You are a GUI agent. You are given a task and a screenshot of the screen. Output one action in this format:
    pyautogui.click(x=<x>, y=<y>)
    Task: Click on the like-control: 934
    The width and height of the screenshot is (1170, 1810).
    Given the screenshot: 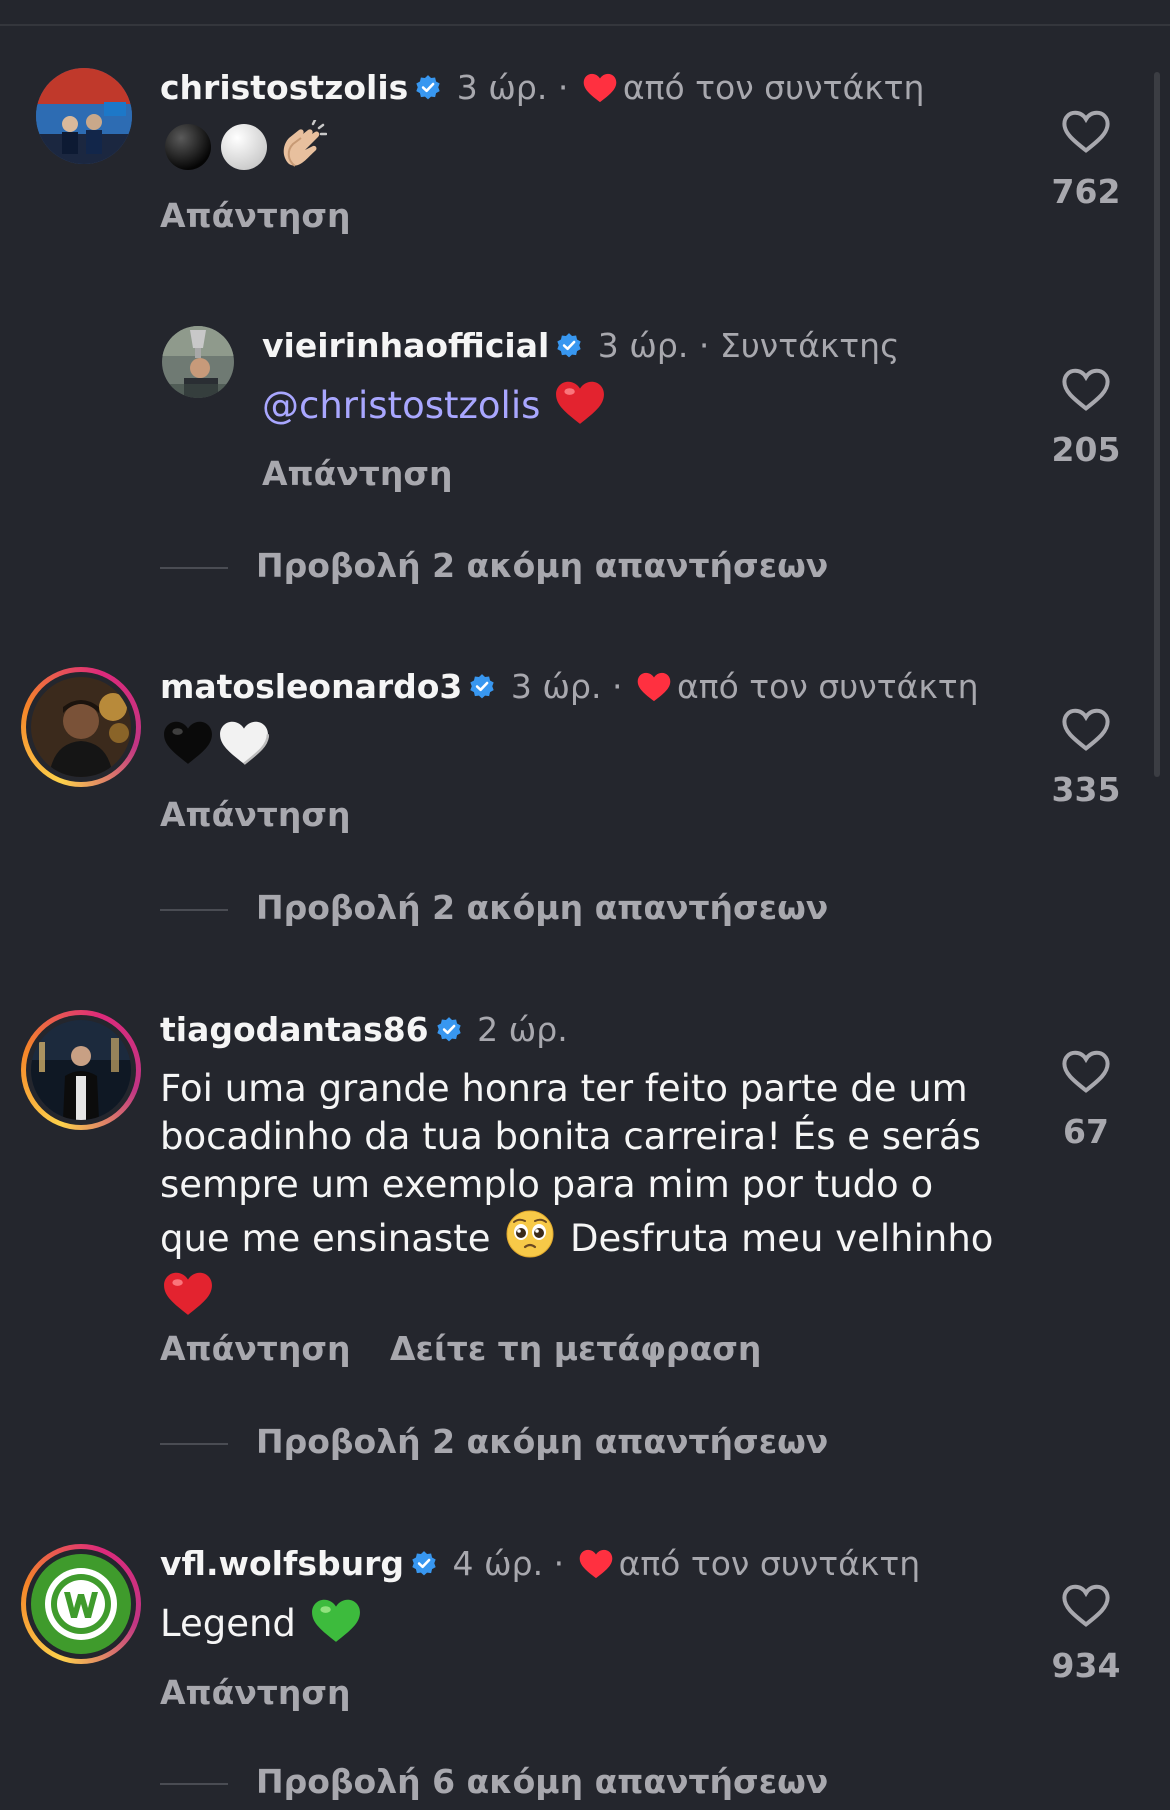 What is the action you would take?
    pyautogui.click(x=1086, y=1634)
    